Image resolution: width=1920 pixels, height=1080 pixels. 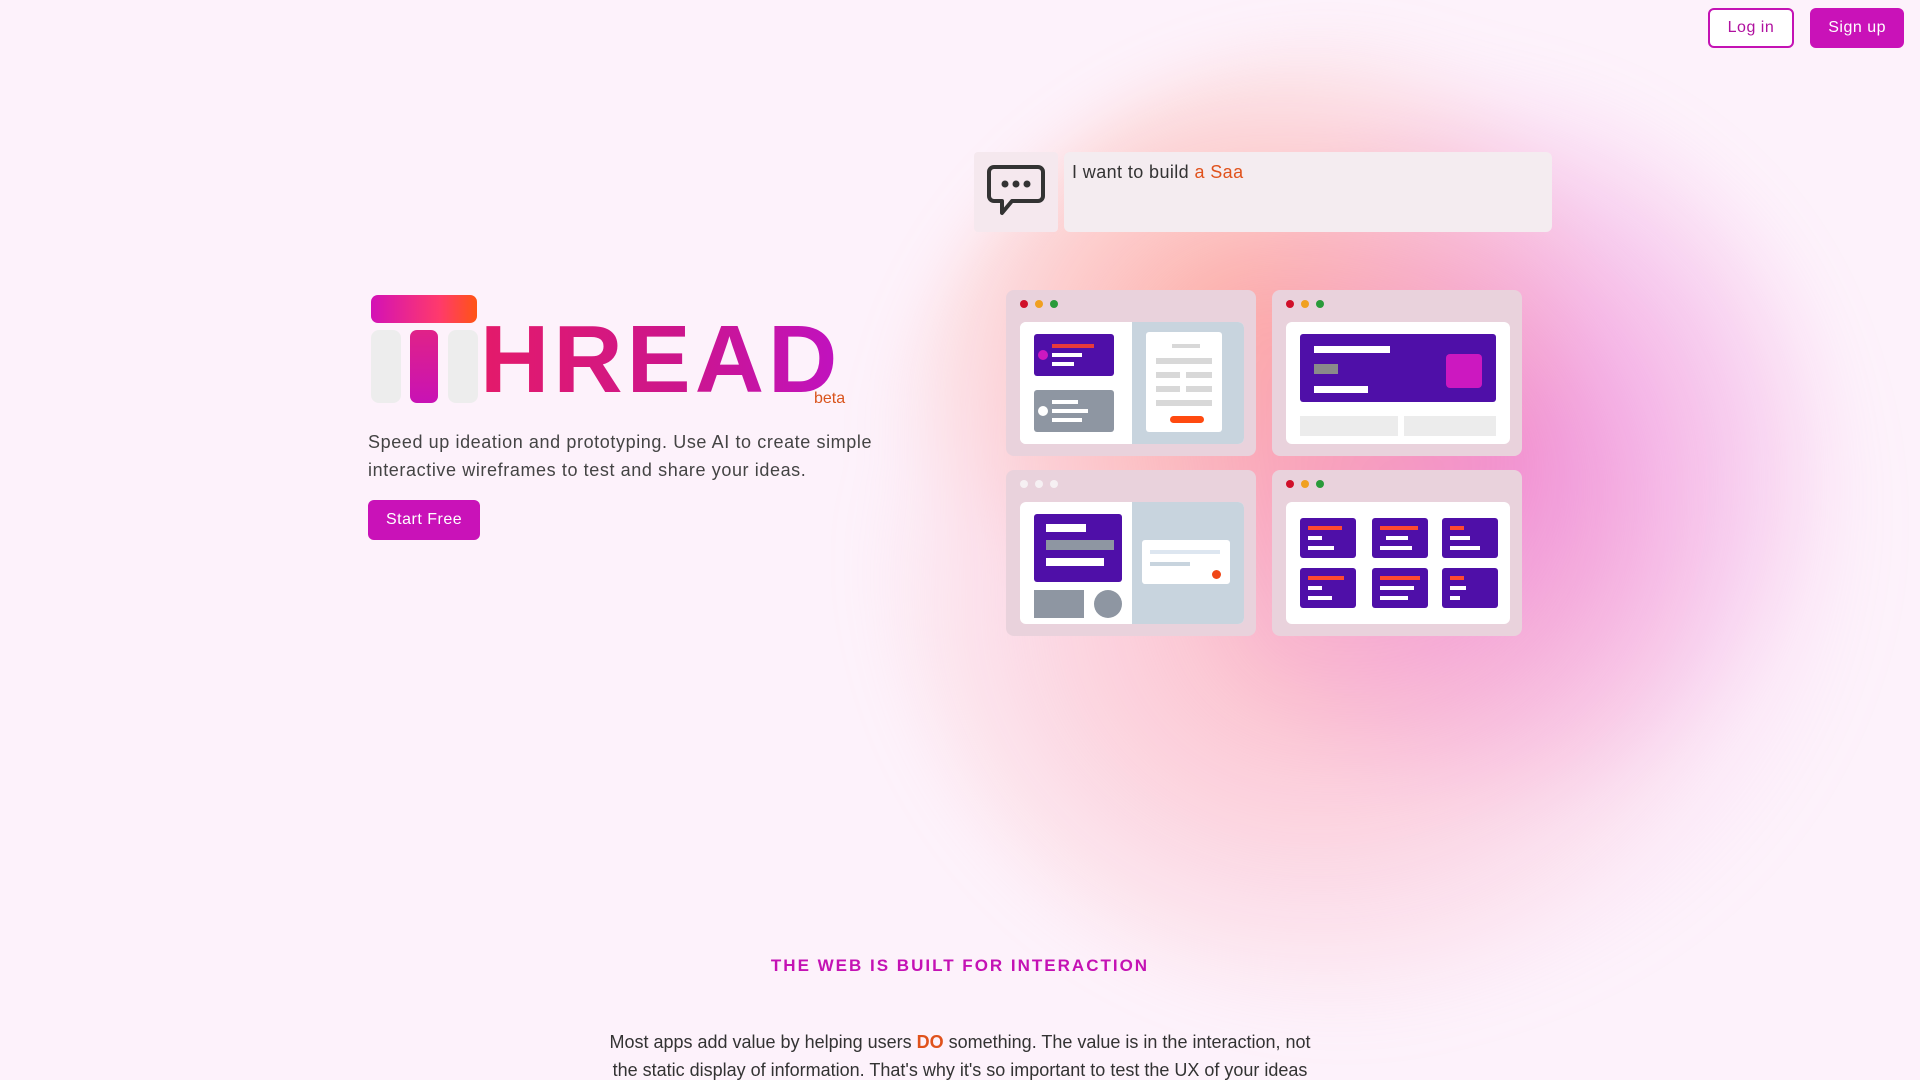 I want to click on prompt-typed-text: a Saa, so click(x=1219, y=172).